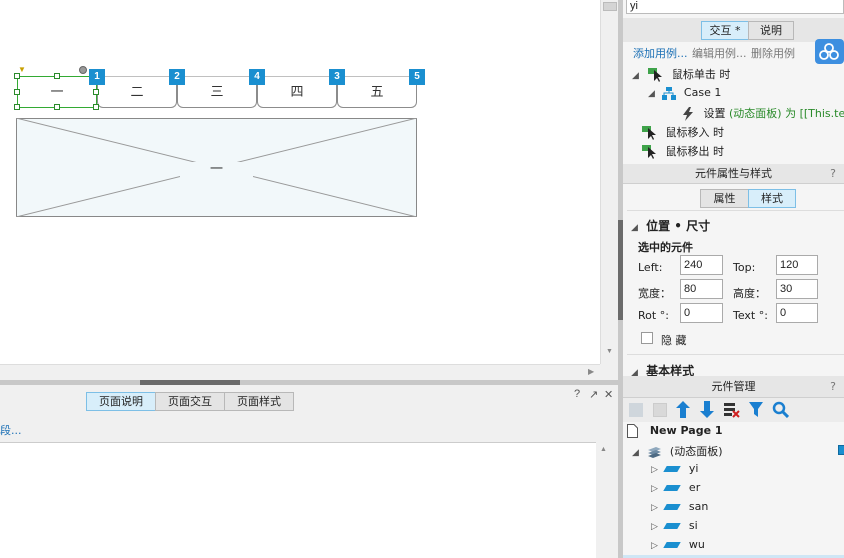 Image resolution: width=844 pixels, height=558 pixels. Describe the element at coordinates (121, 401) in the screenshot. I see `tab-page-notes: 页面说明` at that location.